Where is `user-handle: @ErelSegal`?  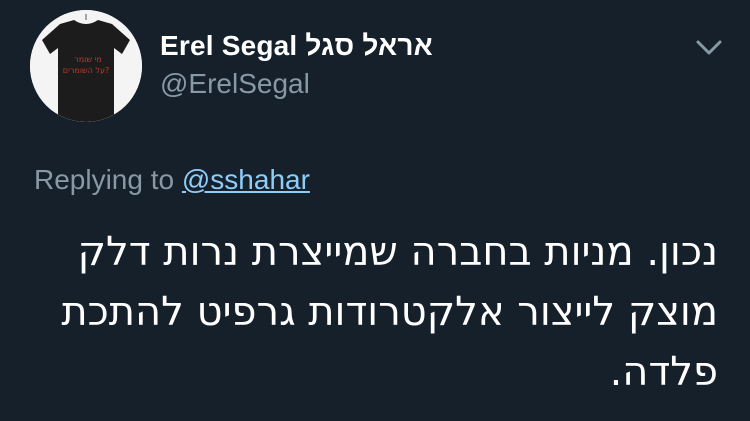 user-handle: @ErelSegal is located at coordinates (235, 84).